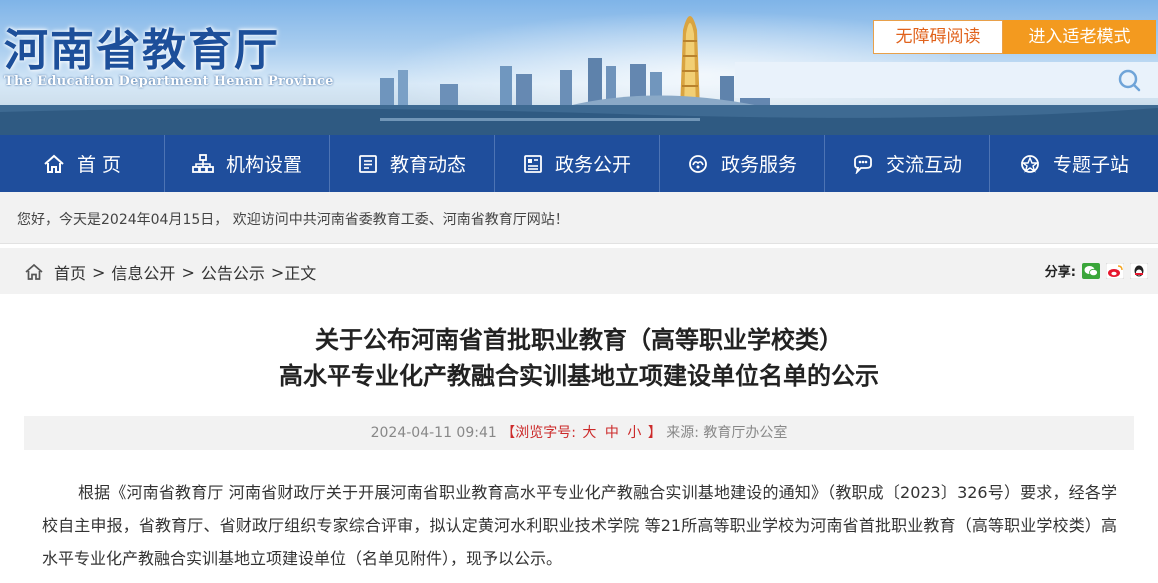 The height and width of the screenshot is (583, 1158). What do you see at coordinates (634, 433) in the screenshot?
I see `font-size-small: 小` at bounding box center [634, 433].